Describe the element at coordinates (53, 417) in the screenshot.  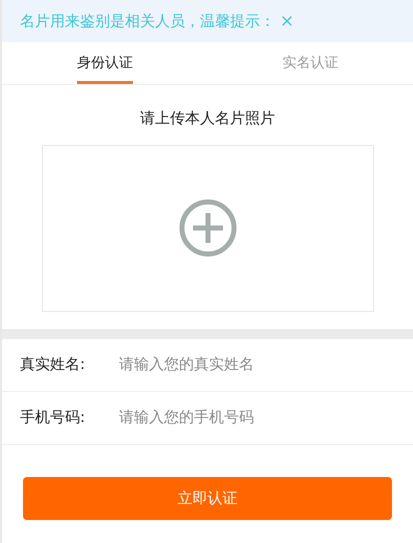
I see `field-label: 手机号码:` at that location.